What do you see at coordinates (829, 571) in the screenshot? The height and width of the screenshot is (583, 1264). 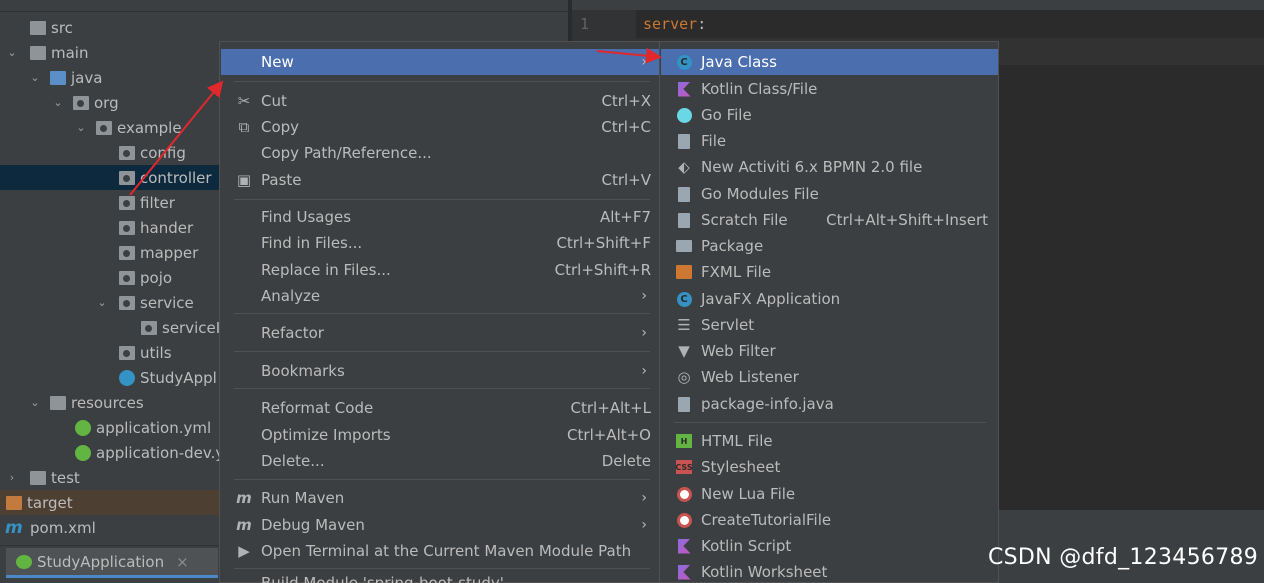 I see `submenu-item-kotlin-worksheet: Kotlin Worksheet` at bounding box center [829, 571].